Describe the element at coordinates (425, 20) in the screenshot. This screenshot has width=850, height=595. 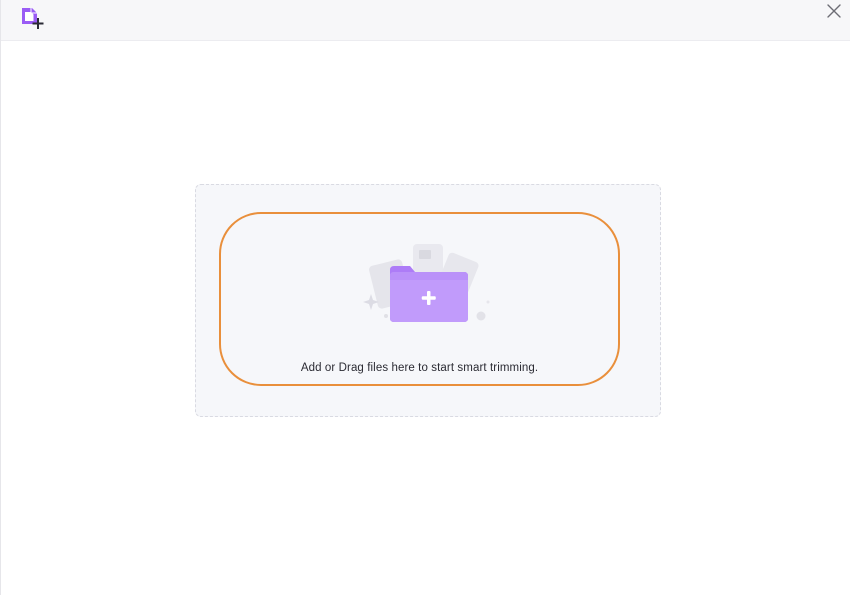
I see `title-bar` at that location.